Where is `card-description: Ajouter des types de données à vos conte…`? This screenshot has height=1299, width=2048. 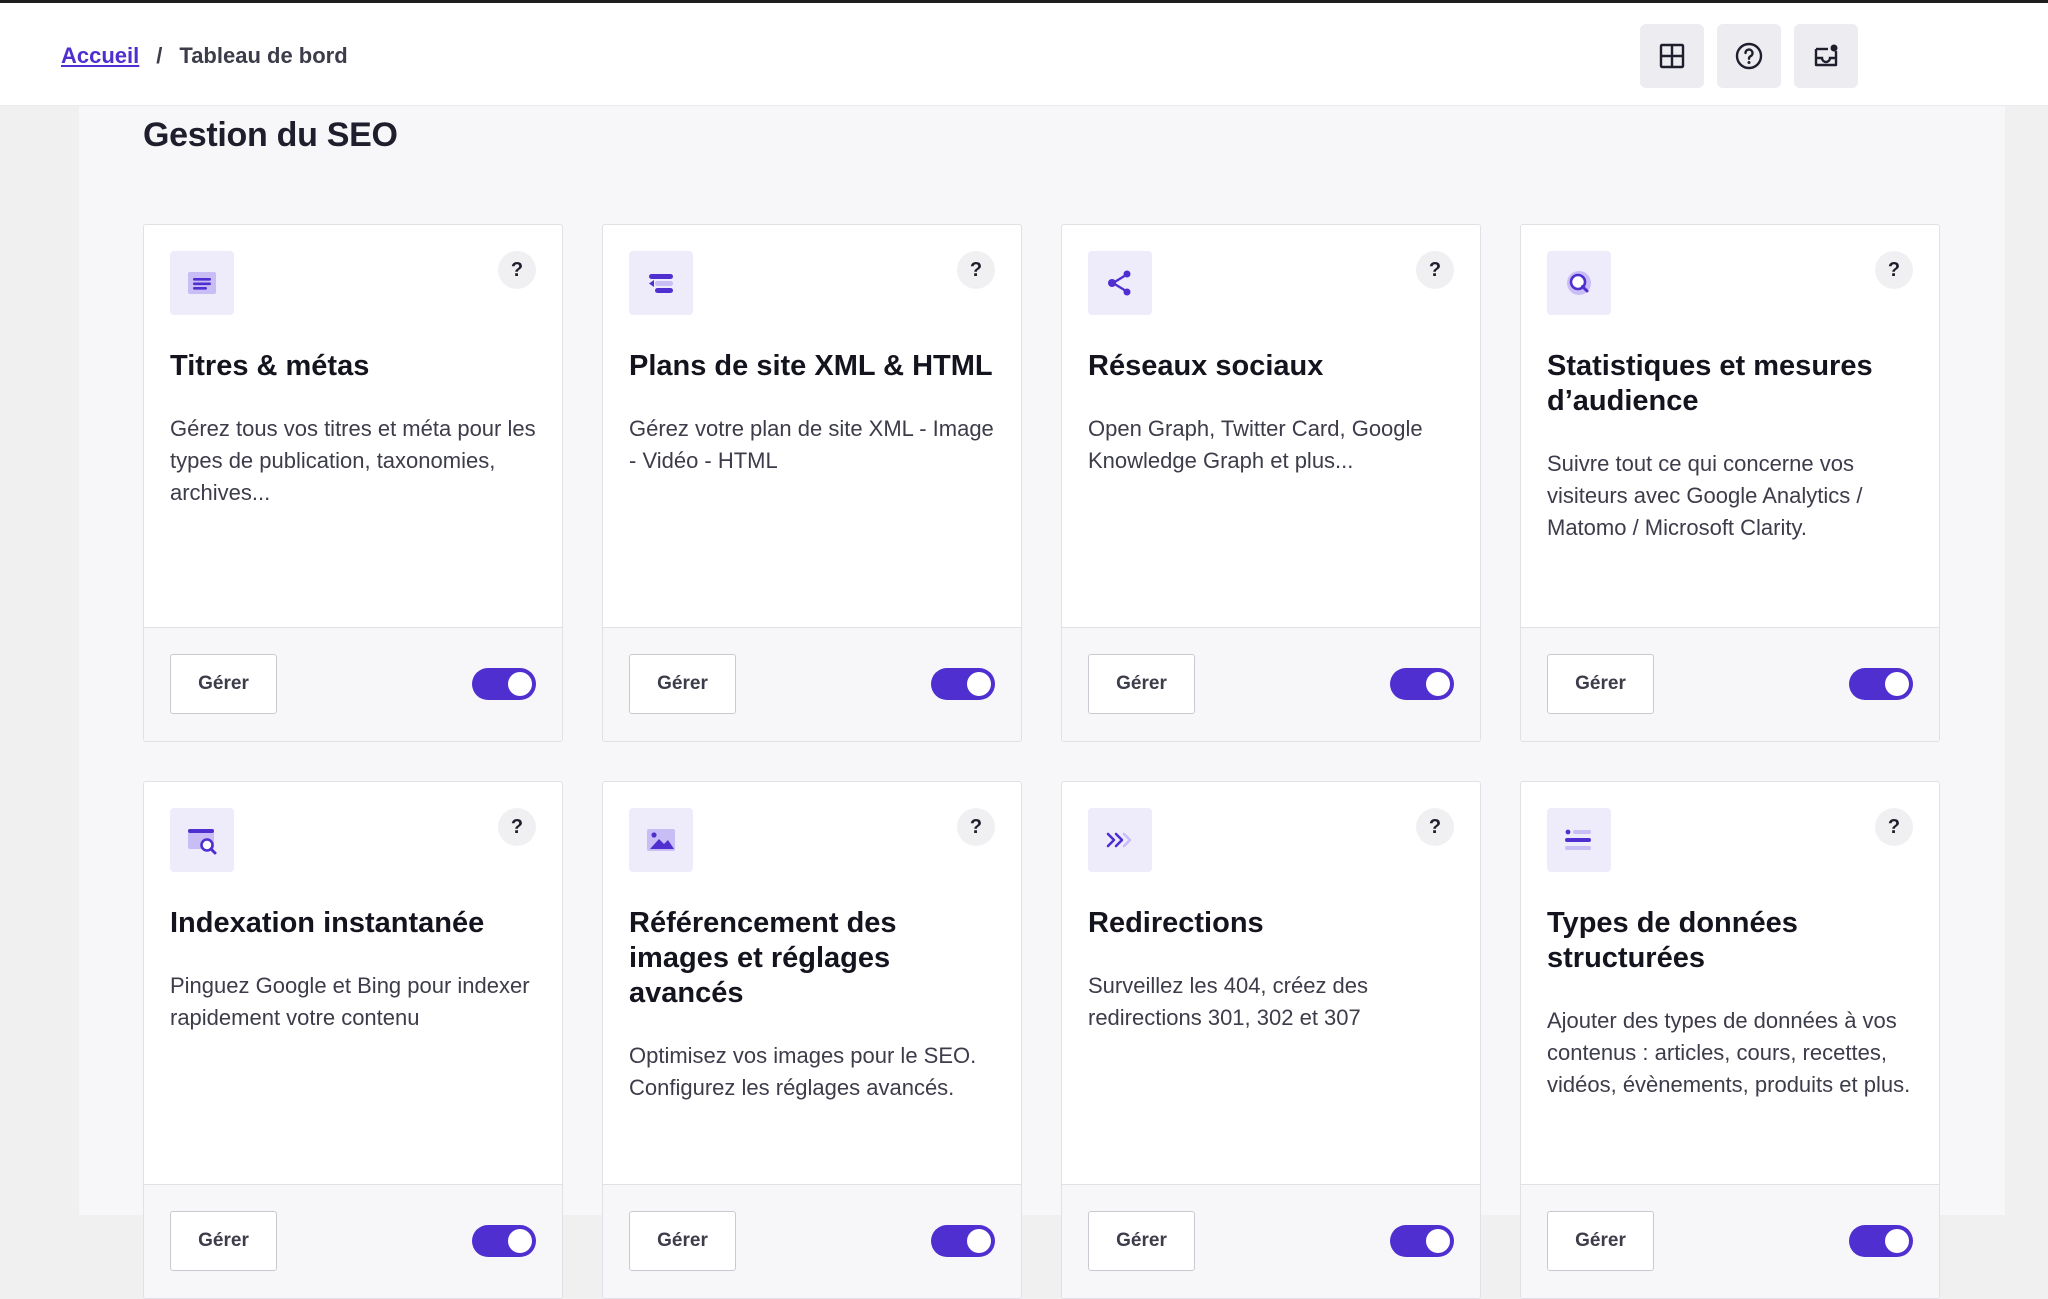 card-description: Ajouter des types de données à vos conte… is located at coordinates (1729, 1052).